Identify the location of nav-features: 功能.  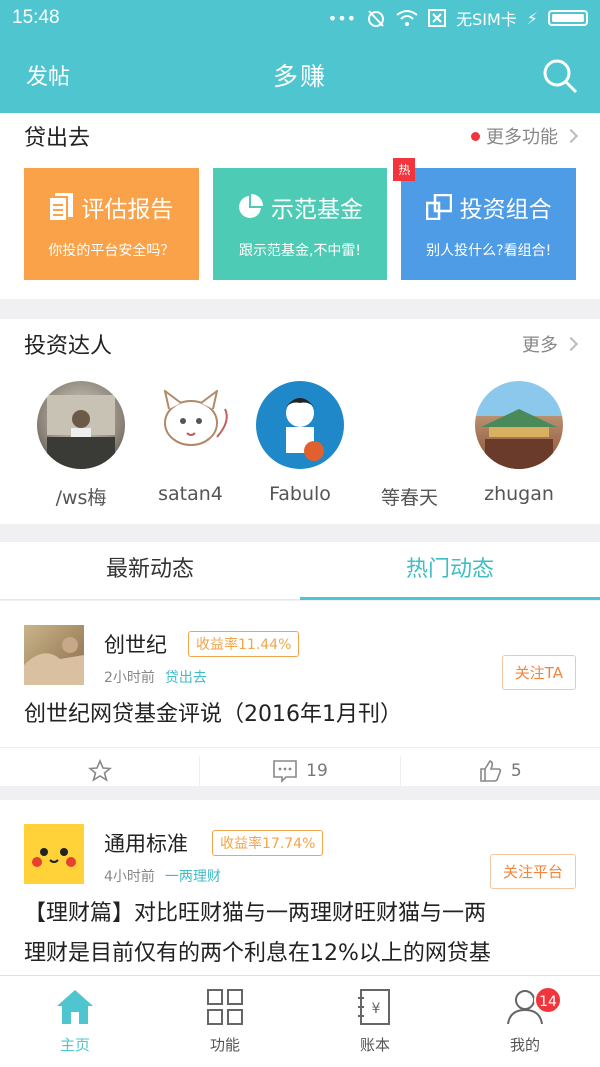
(225, 1021).